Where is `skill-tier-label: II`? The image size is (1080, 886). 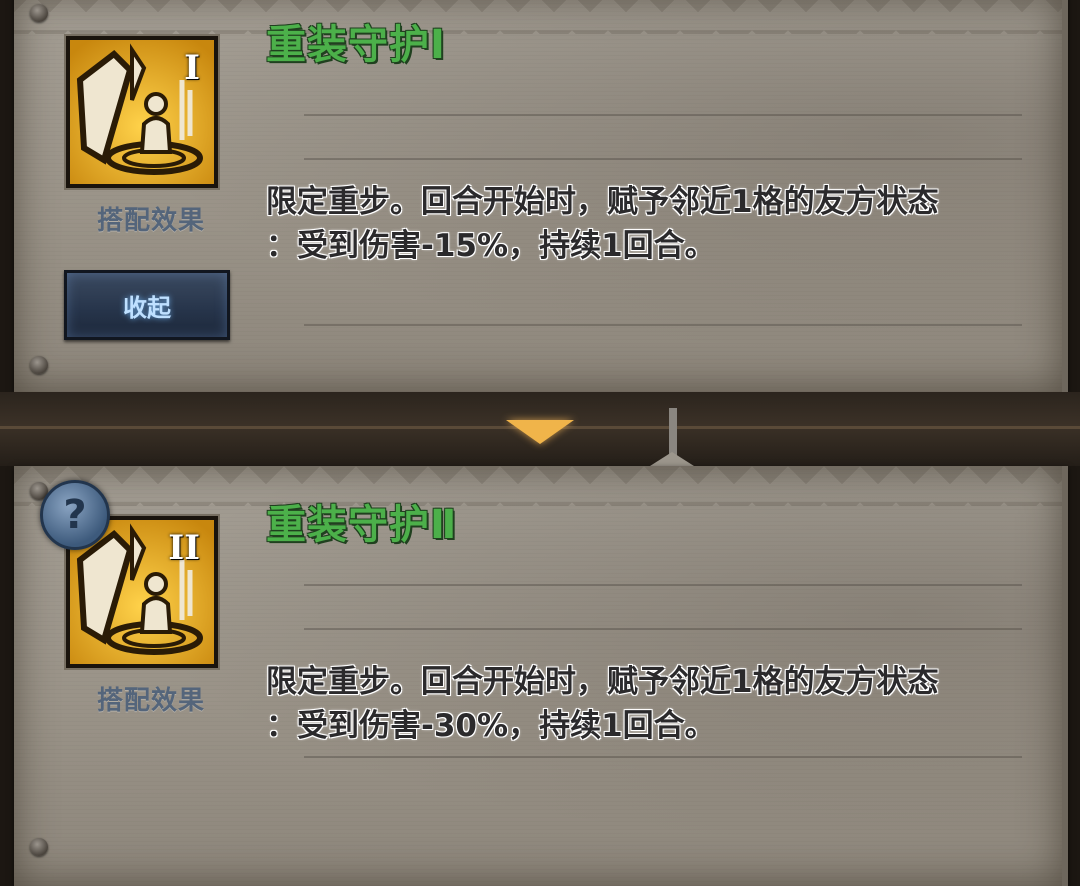
skill-tier-label: II is located at coordinates (184, 548).